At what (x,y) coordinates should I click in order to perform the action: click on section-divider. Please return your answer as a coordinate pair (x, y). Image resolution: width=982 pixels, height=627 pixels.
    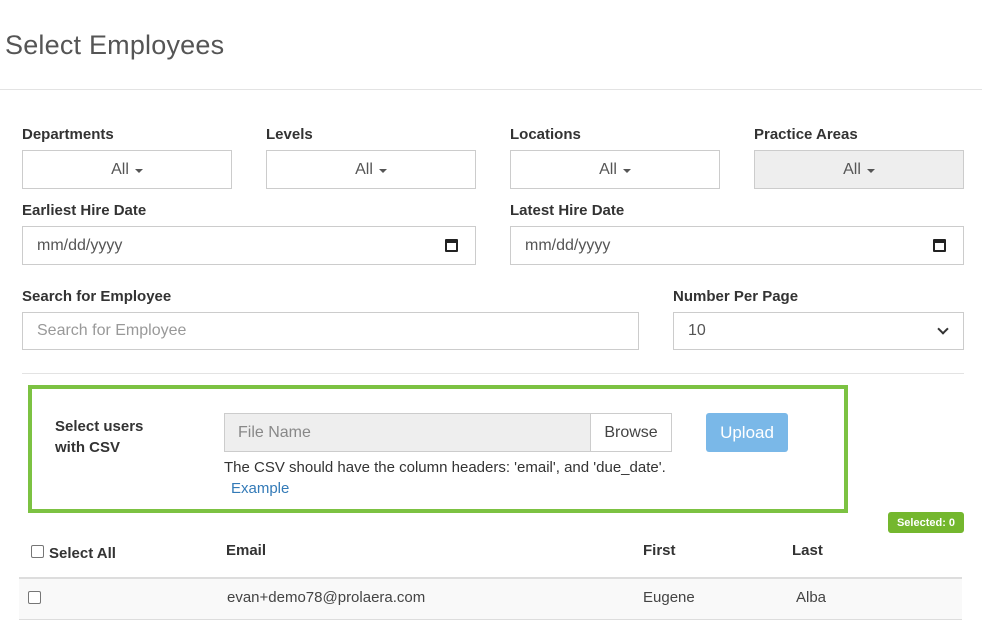
    Looking at the image, I should click on (493, 373).